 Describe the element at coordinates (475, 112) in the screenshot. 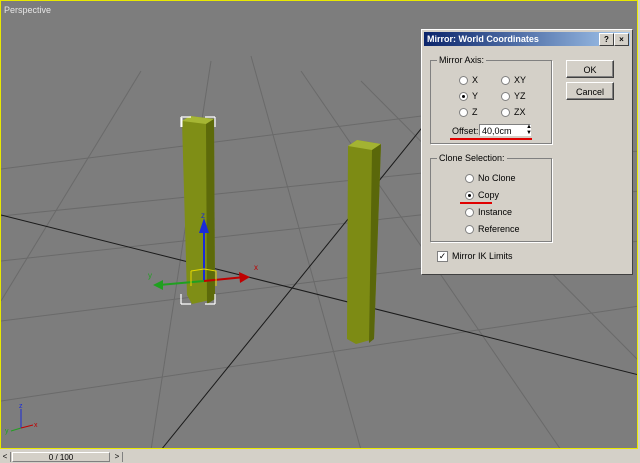

I see `axis-z-label: Z` at that location.